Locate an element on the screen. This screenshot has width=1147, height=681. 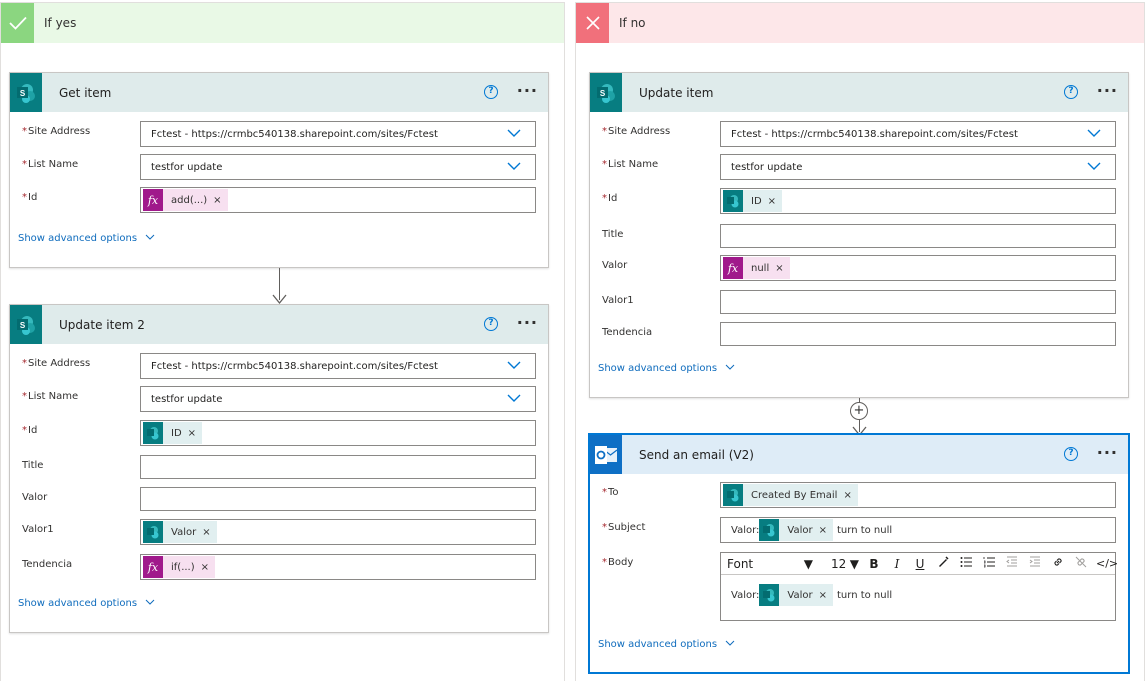
field-row-valor1: Valor1 is located at coordinates (859, 303).